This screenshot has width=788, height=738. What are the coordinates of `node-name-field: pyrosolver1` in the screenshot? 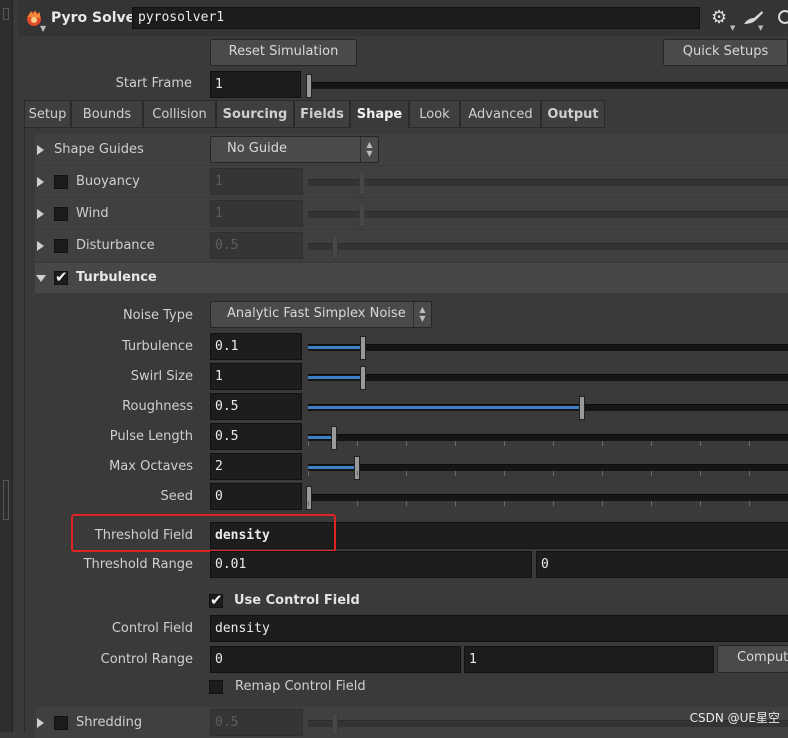 It's located at (416, 18).